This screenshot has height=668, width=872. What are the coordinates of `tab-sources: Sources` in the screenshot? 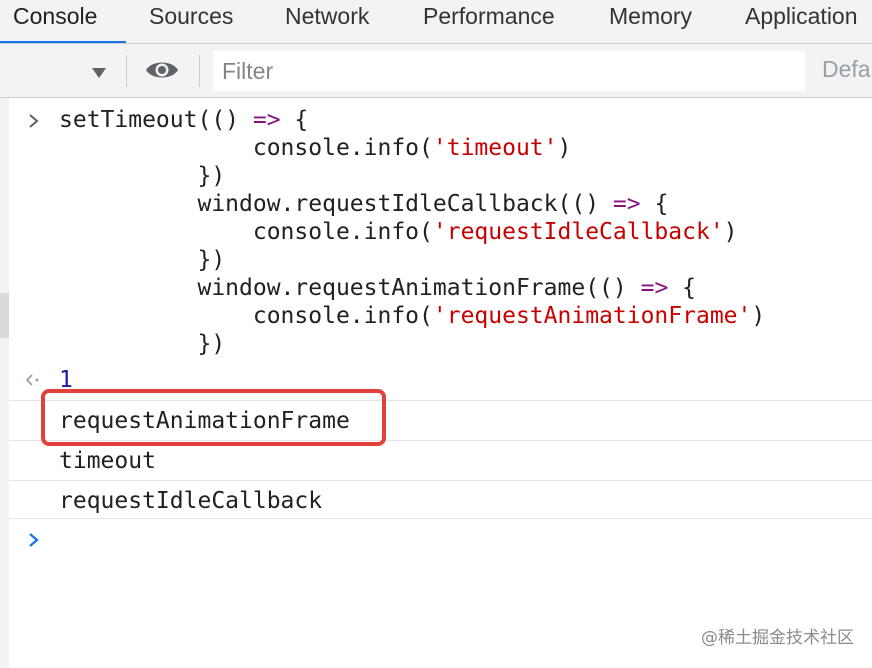 It's located at (191, 21).